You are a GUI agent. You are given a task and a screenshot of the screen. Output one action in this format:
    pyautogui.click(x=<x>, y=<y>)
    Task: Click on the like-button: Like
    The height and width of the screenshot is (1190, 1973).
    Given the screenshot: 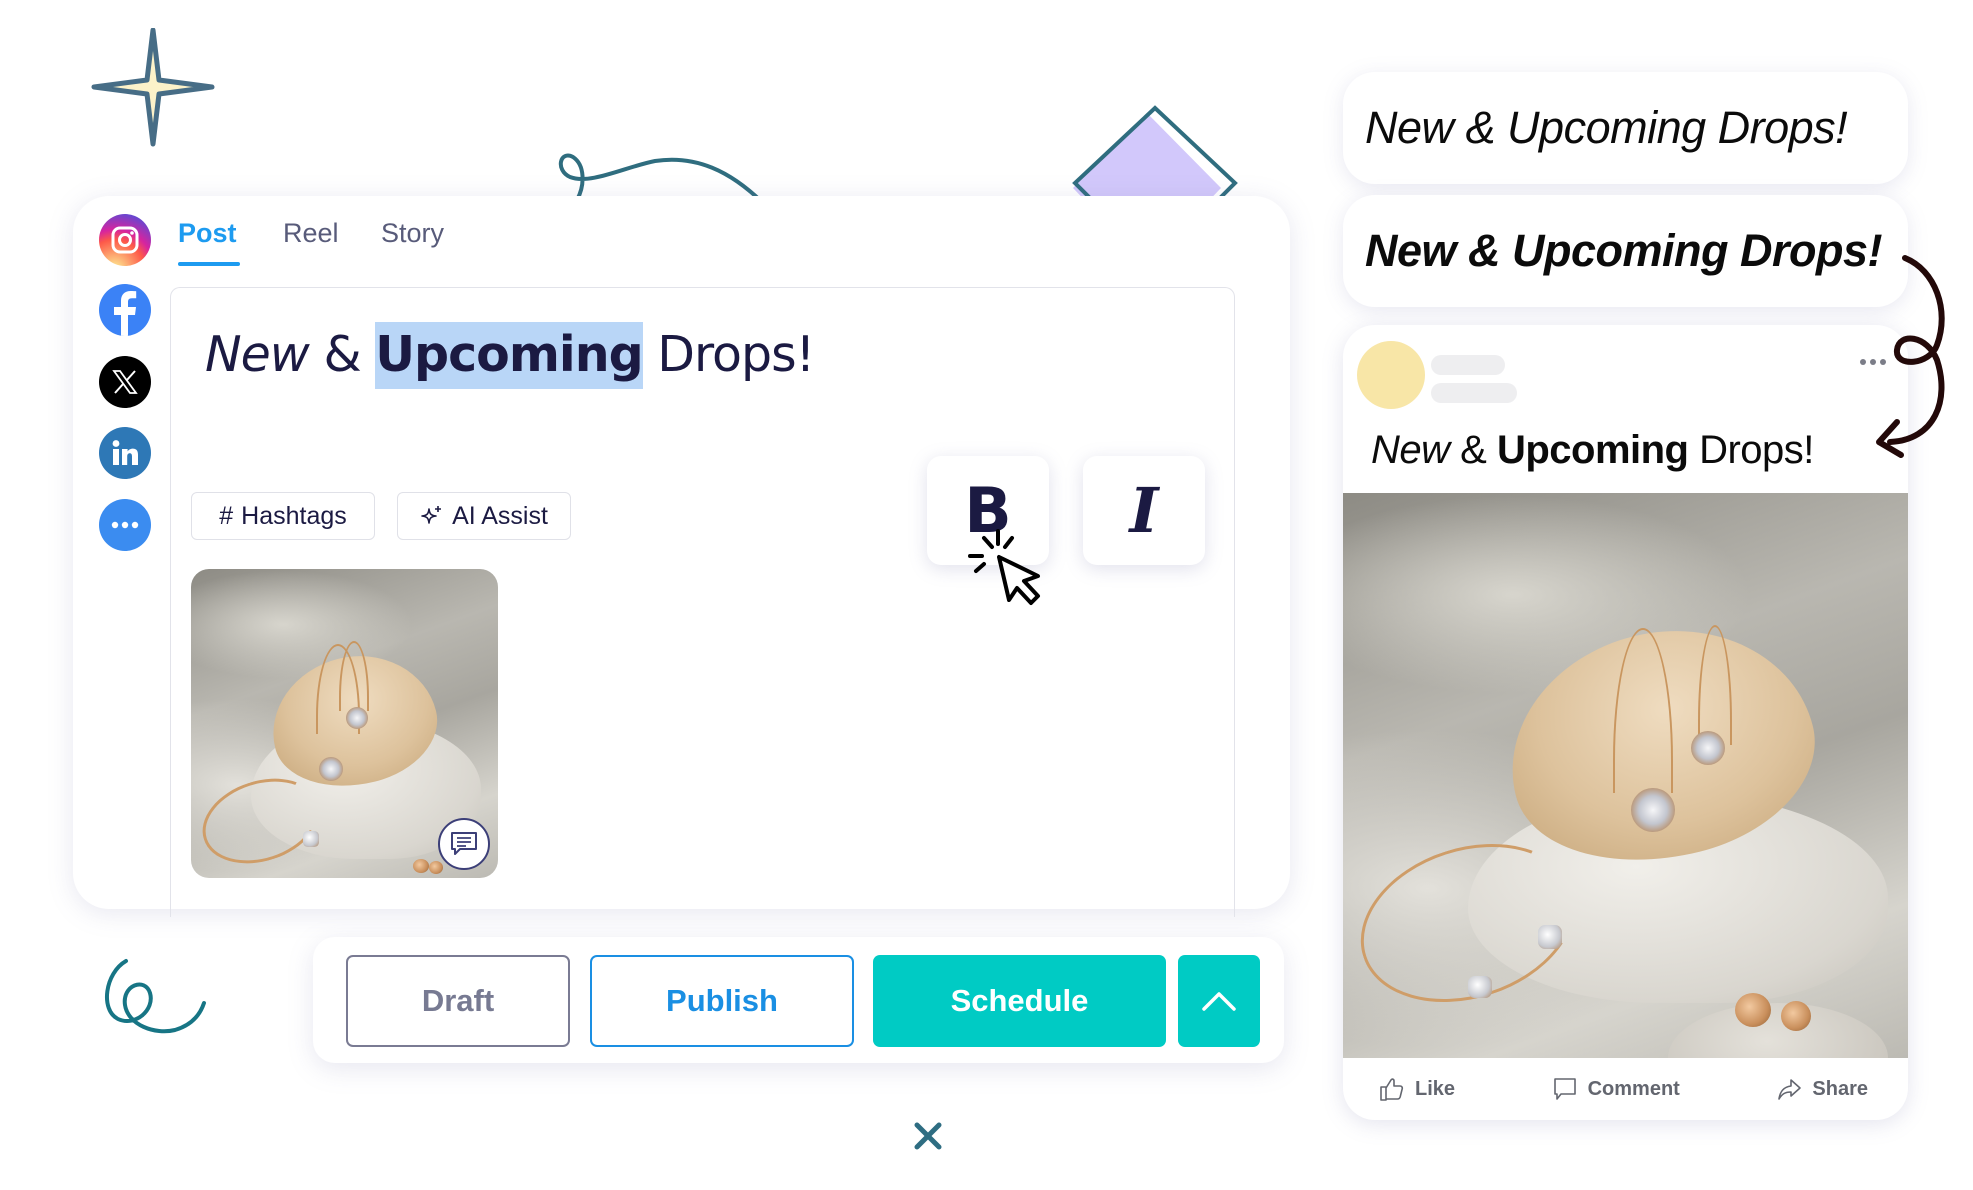 What is the action you would take?
    pyautogui.click(x=1417, y=1089)
    